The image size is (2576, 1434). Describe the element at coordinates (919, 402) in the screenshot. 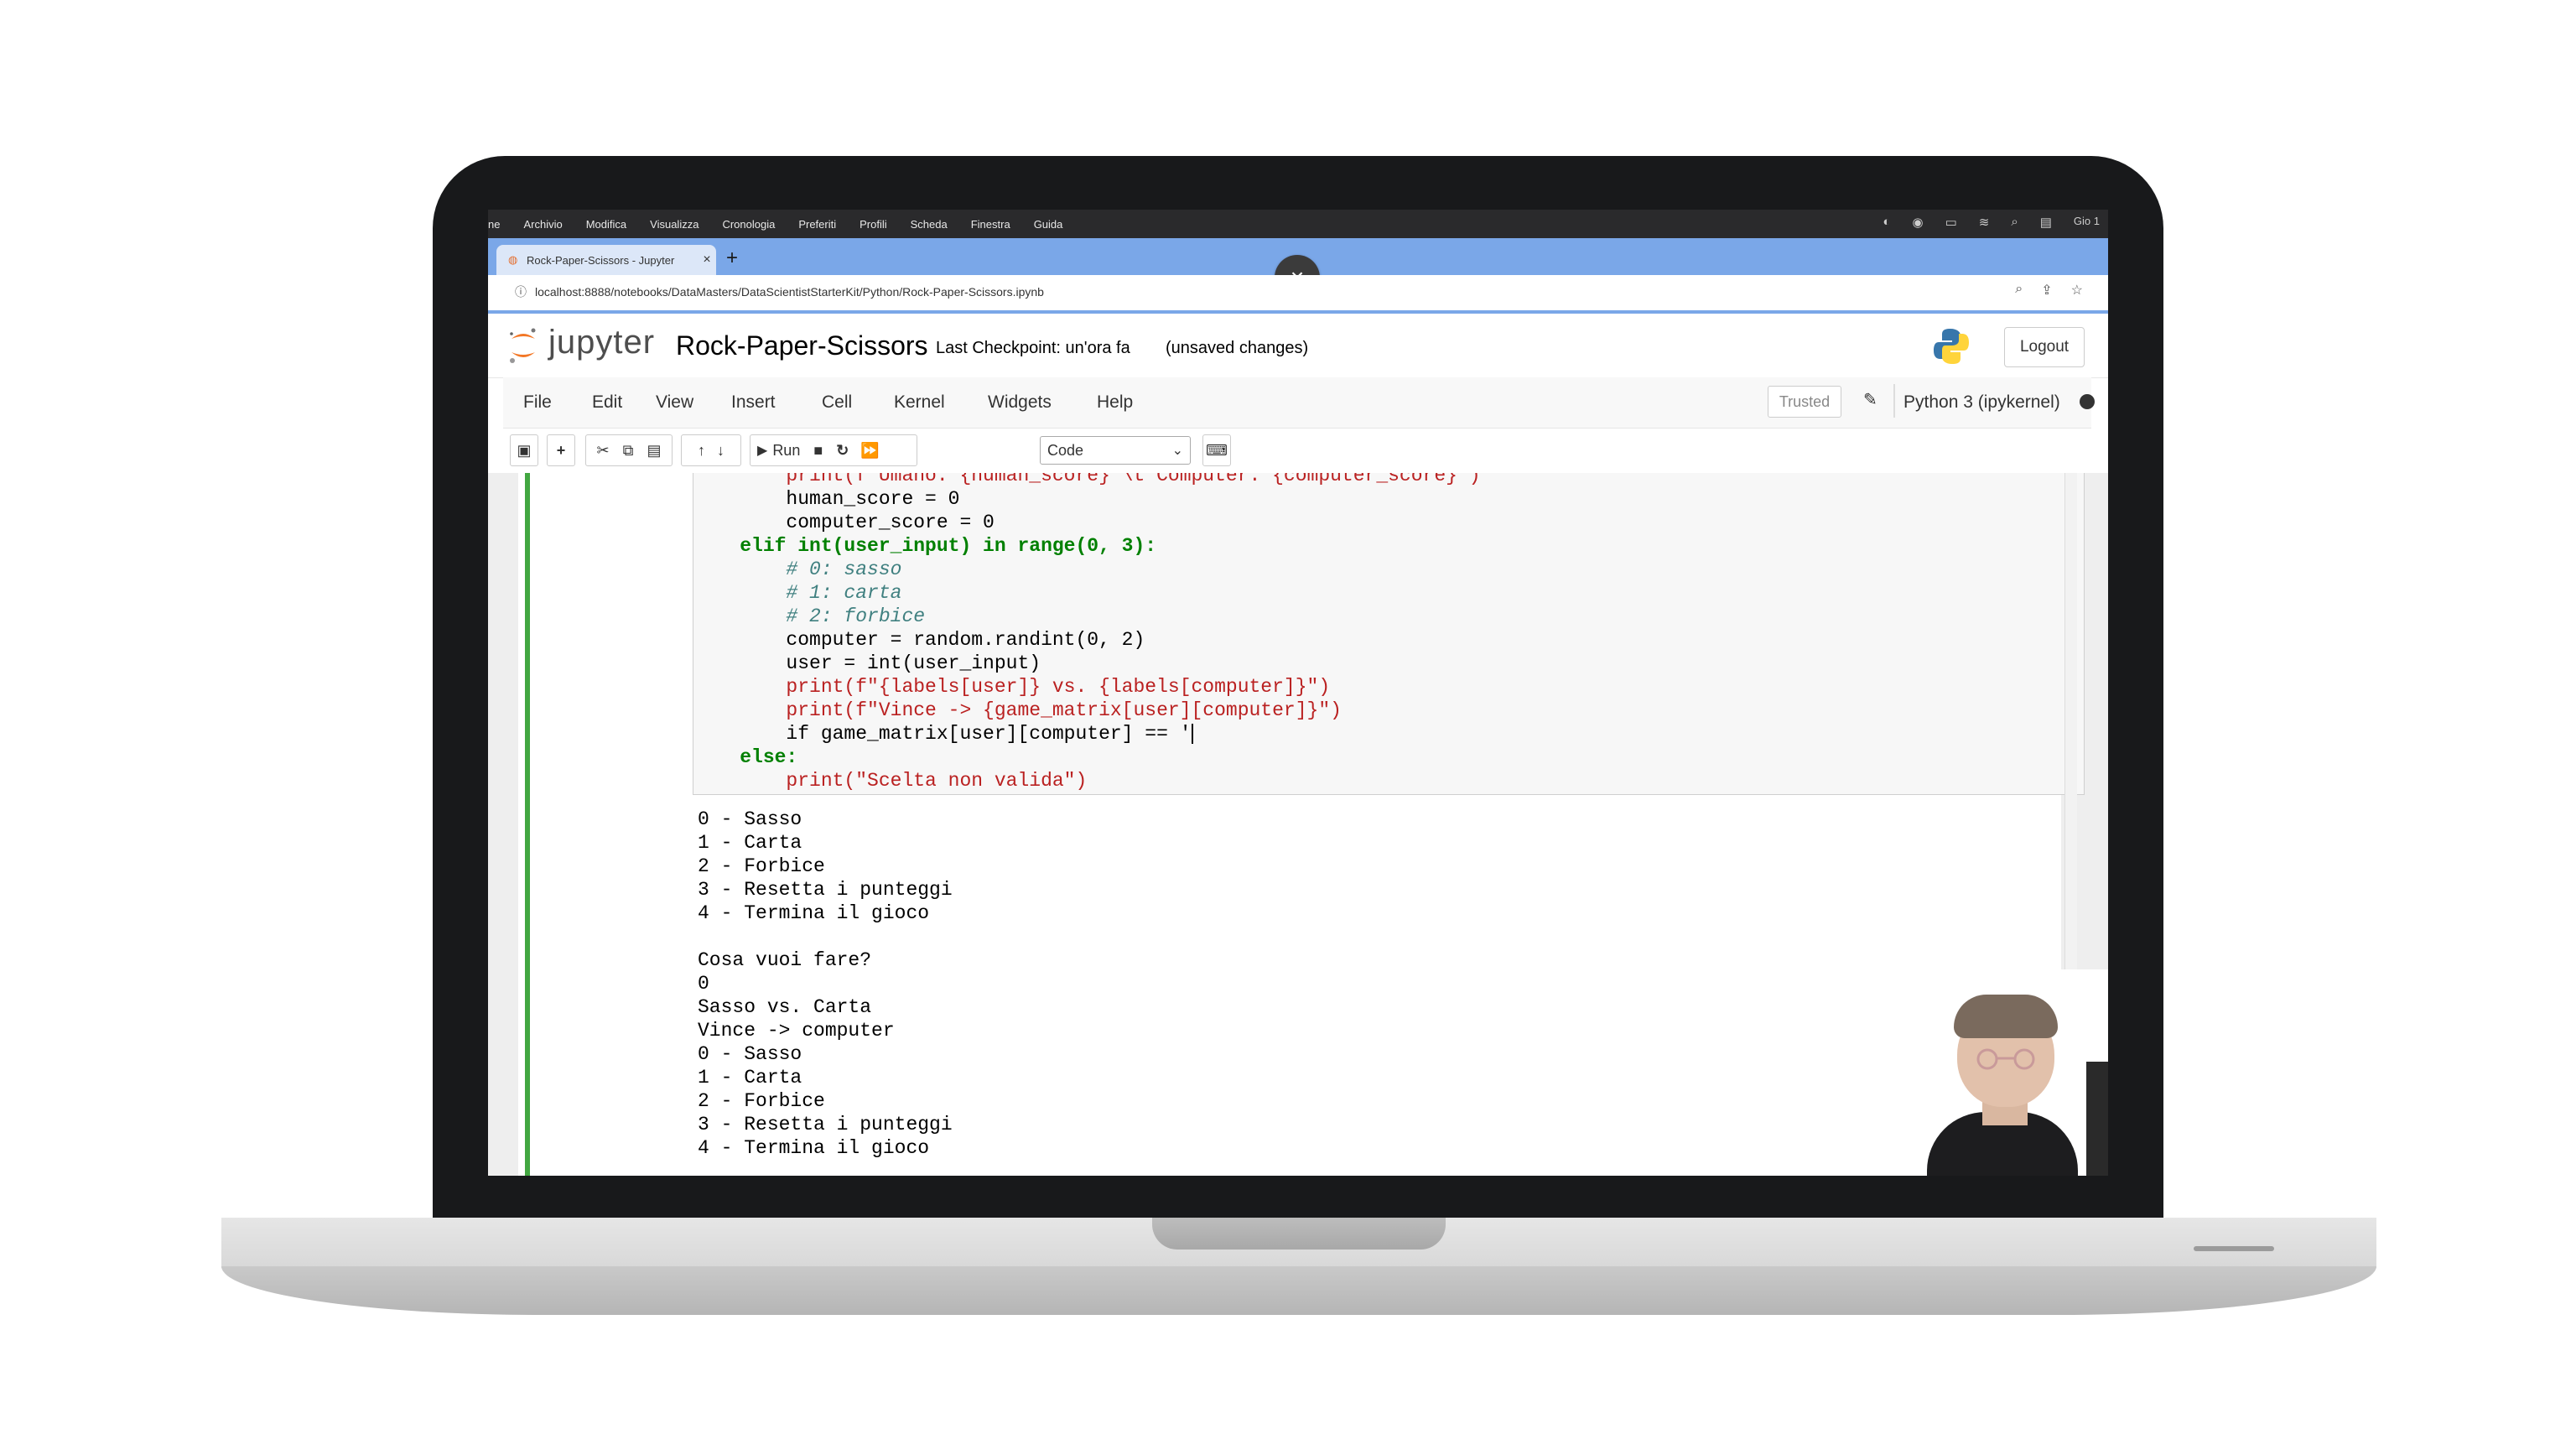

I see `menu-kernel: Kernel` at that location.